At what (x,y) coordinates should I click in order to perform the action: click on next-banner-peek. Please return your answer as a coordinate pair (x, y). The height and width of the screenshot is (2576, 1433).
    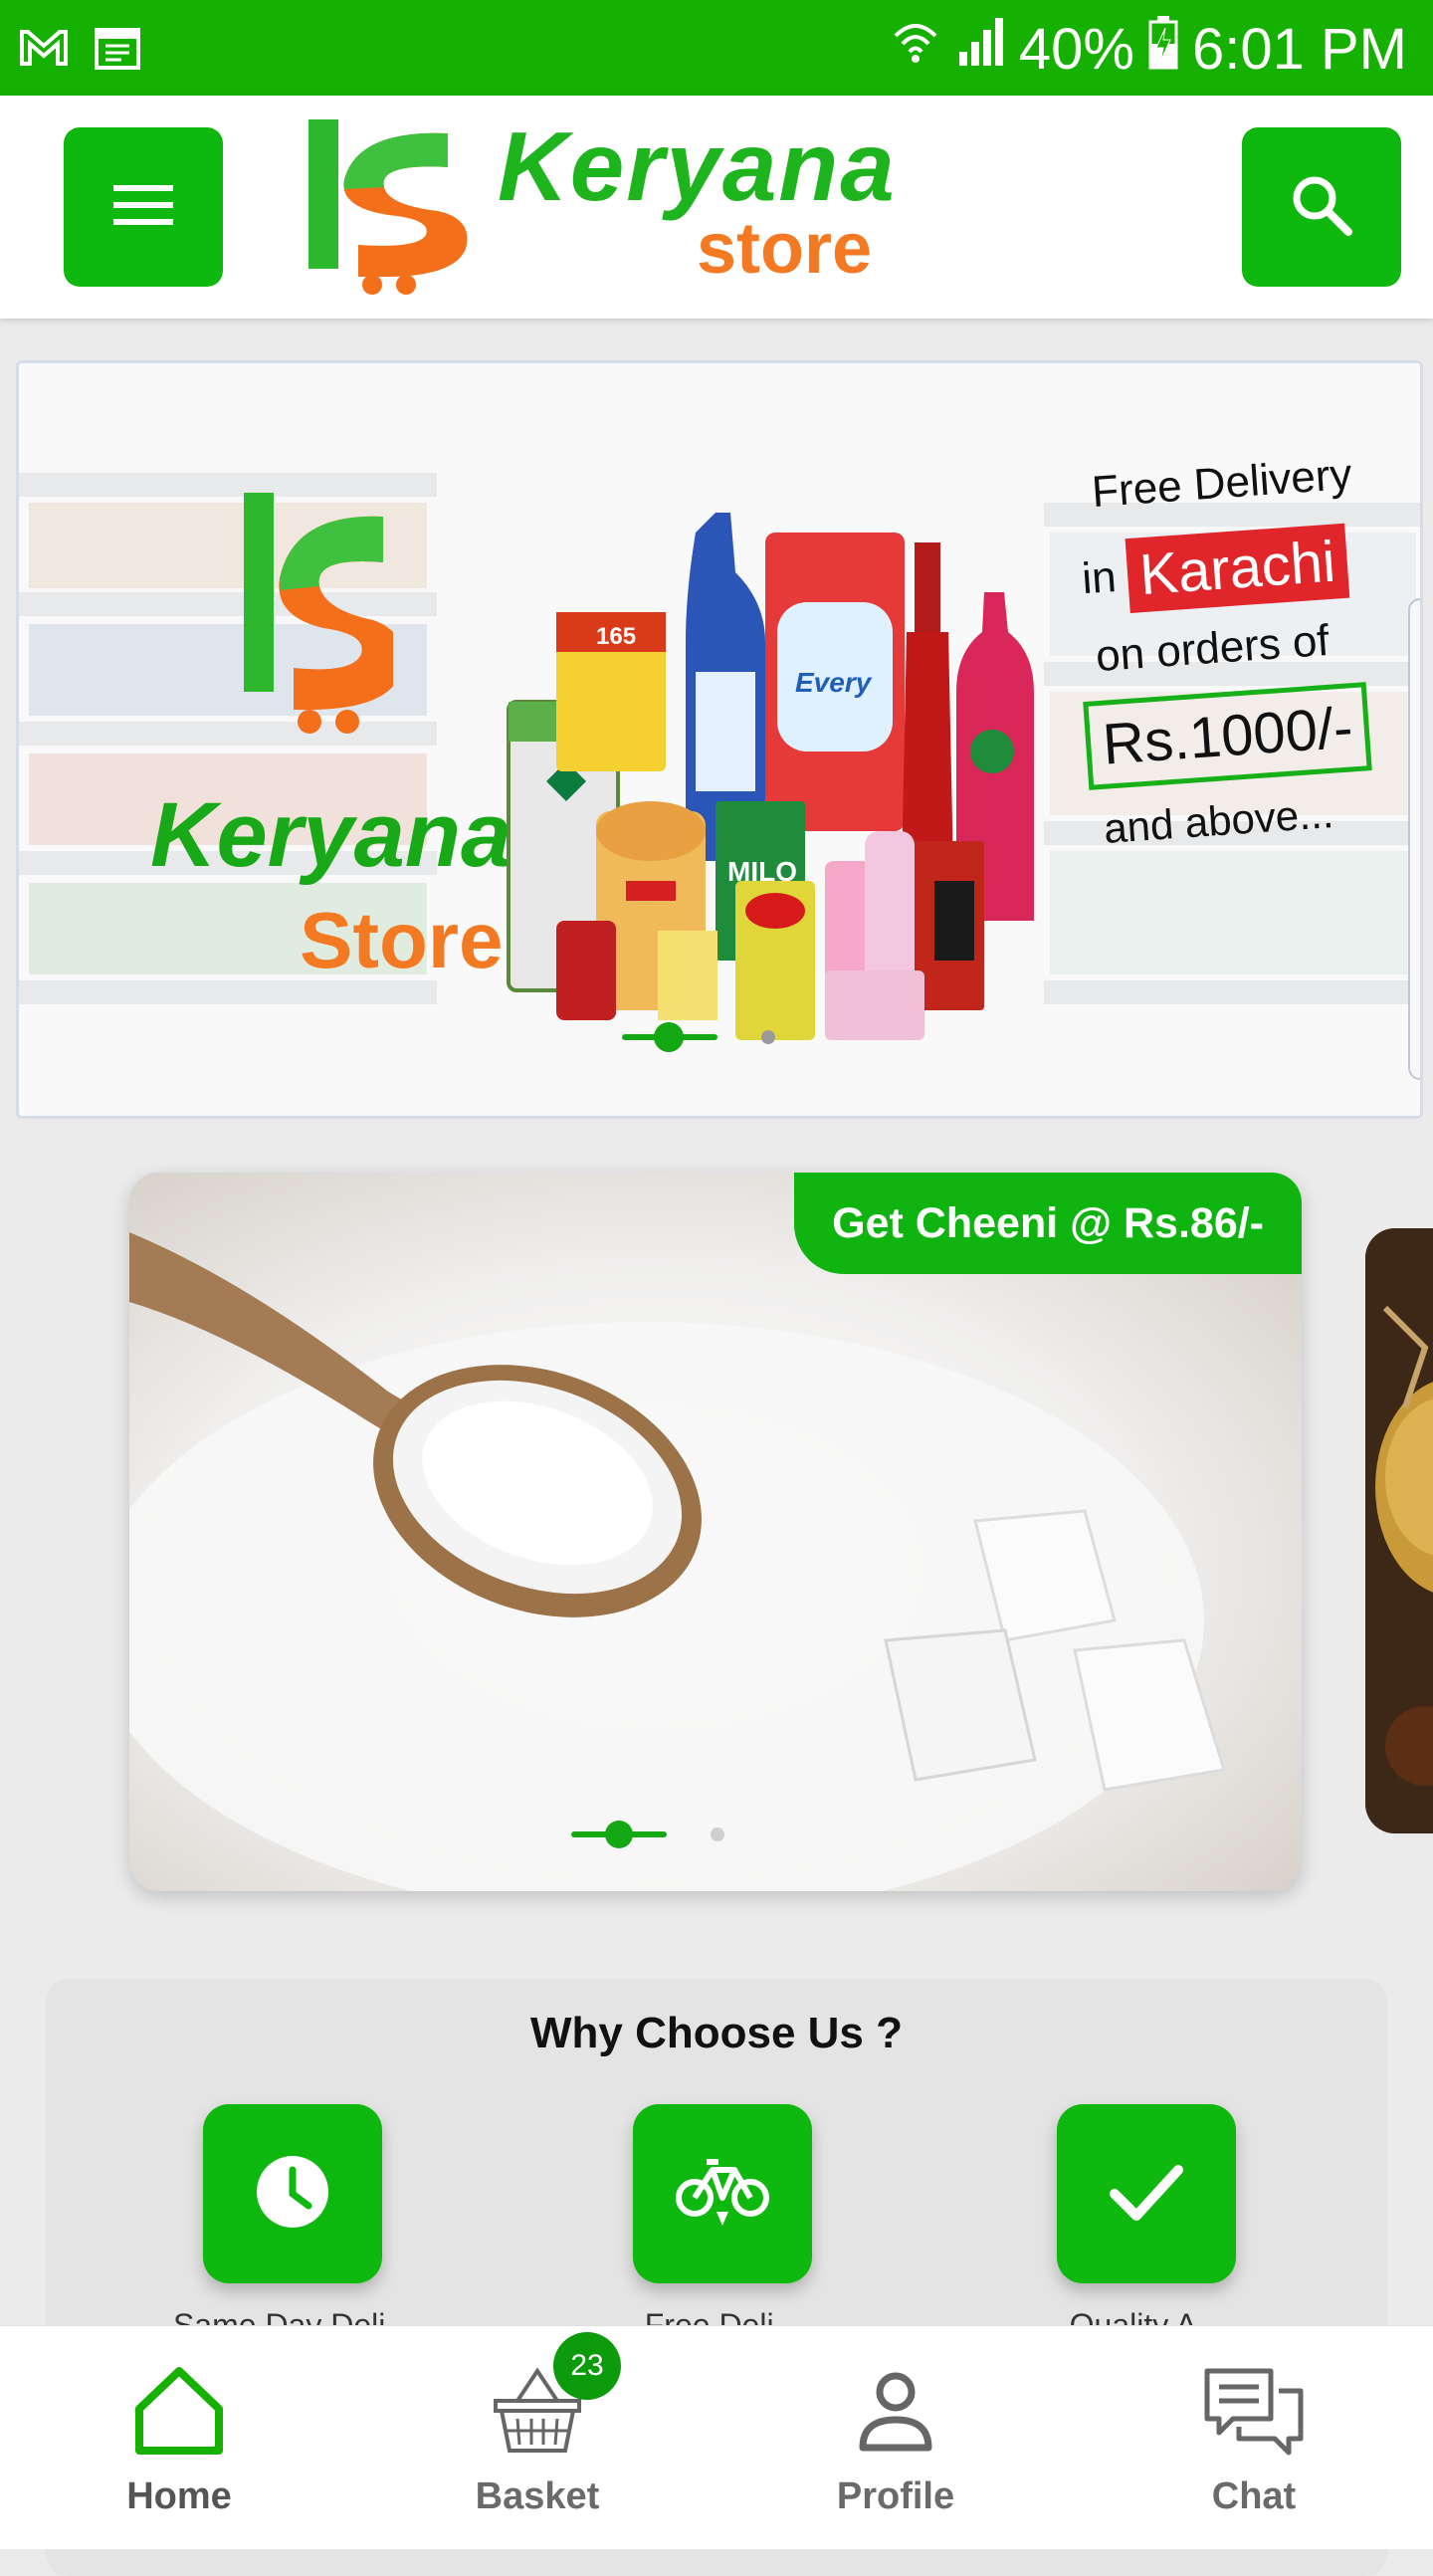
    Looking at the image, I should click on (1414, 839).